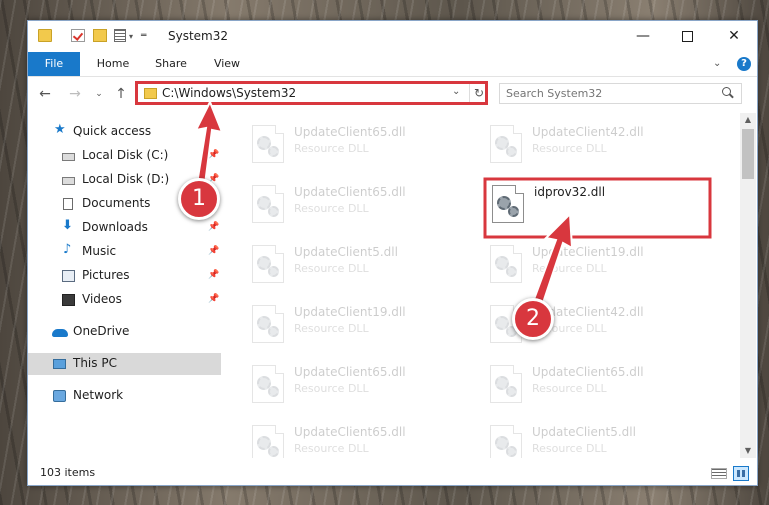 The image size is (769, 505). I want to click on sidebar-item-label: Music, so click(99, 251).